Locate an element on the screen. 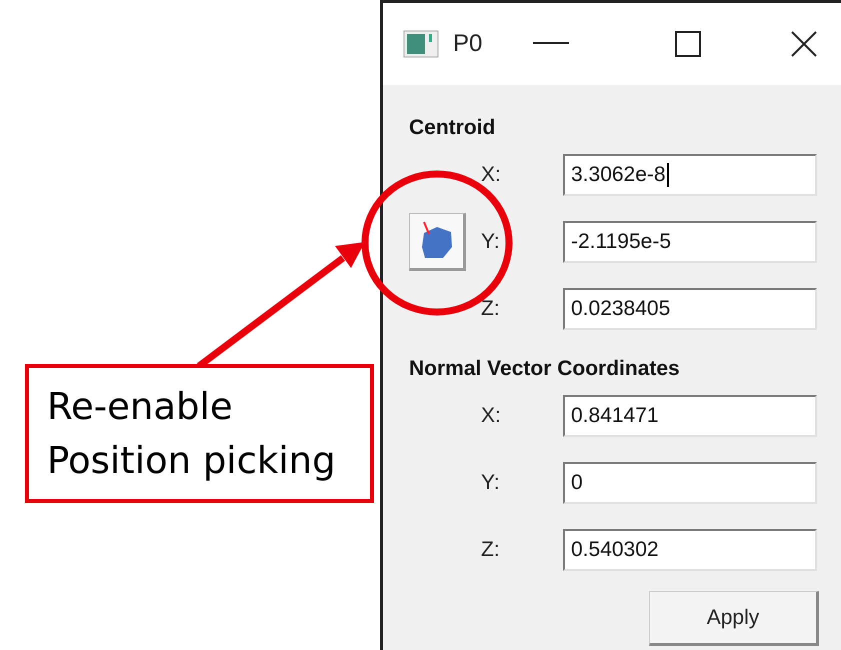 The width and height of the screenshot is (841, 650). maximize-icon is located at coordinates (688, 44).